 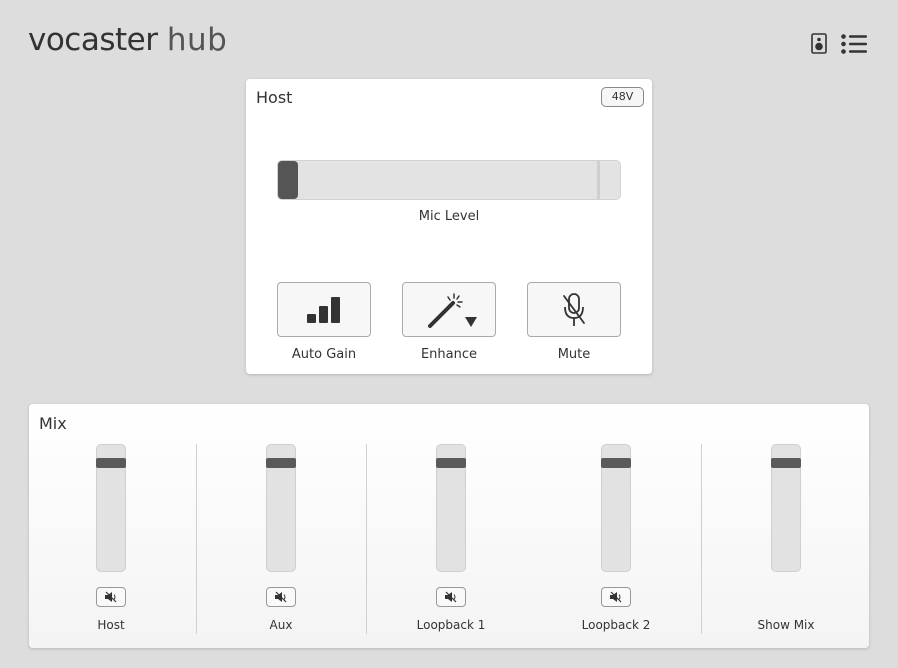 I want to click on speaker-icon, so click(x=819, y=43).